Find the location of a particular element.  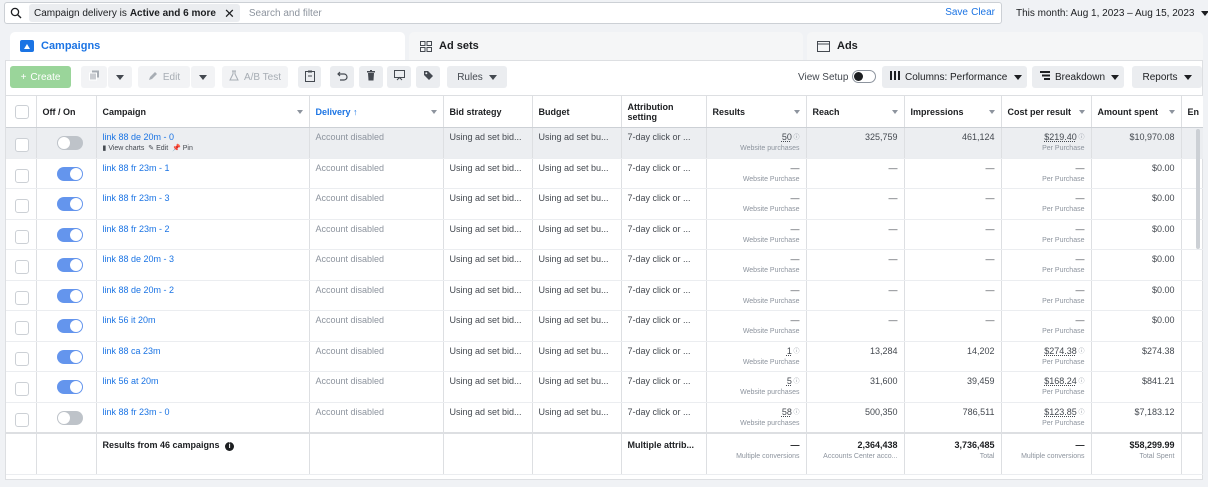

col-amount-spent: Amount spent is located at coordinates (1136, 111).